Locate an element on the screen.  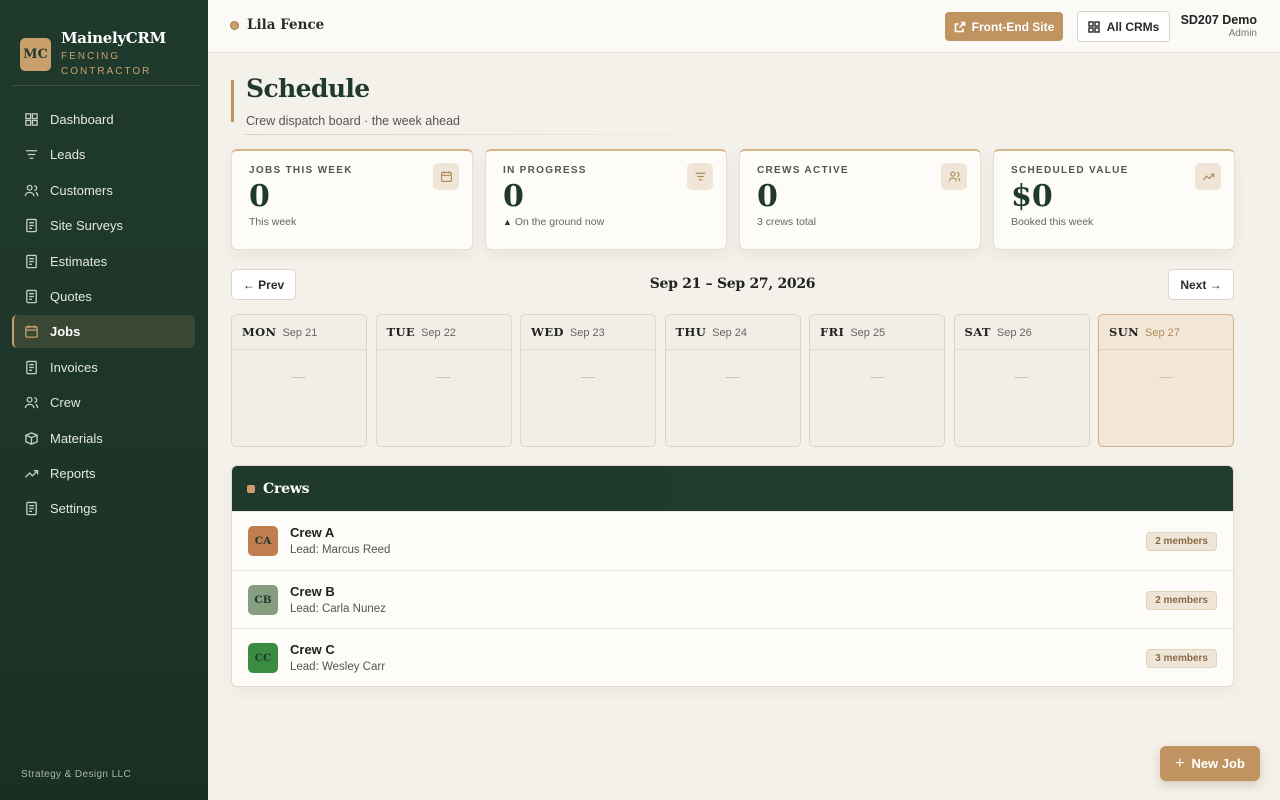
sidebar-item-label: Site Surveys is located at coordinates (86, 226).